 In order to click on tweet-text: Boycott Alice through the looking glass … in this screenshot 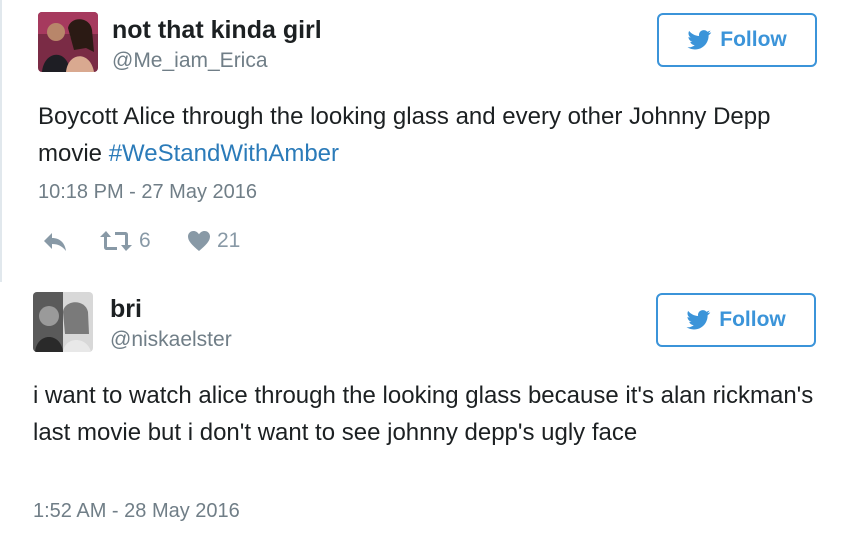, I will do `click(433, 135)`.